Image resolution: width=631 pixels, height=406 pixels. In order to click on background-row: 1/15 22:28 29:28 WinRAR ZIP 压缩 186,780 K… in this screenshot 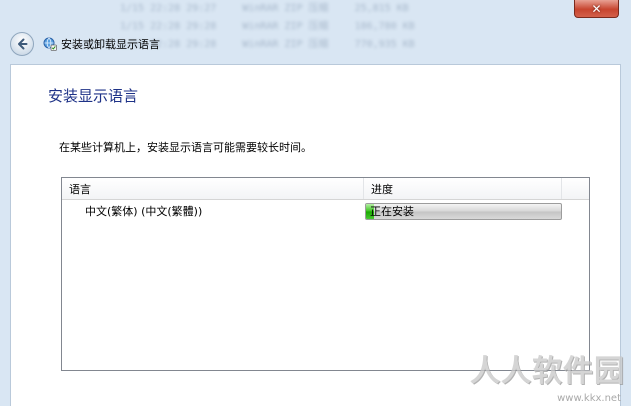, I will do `click(285, 27)`.